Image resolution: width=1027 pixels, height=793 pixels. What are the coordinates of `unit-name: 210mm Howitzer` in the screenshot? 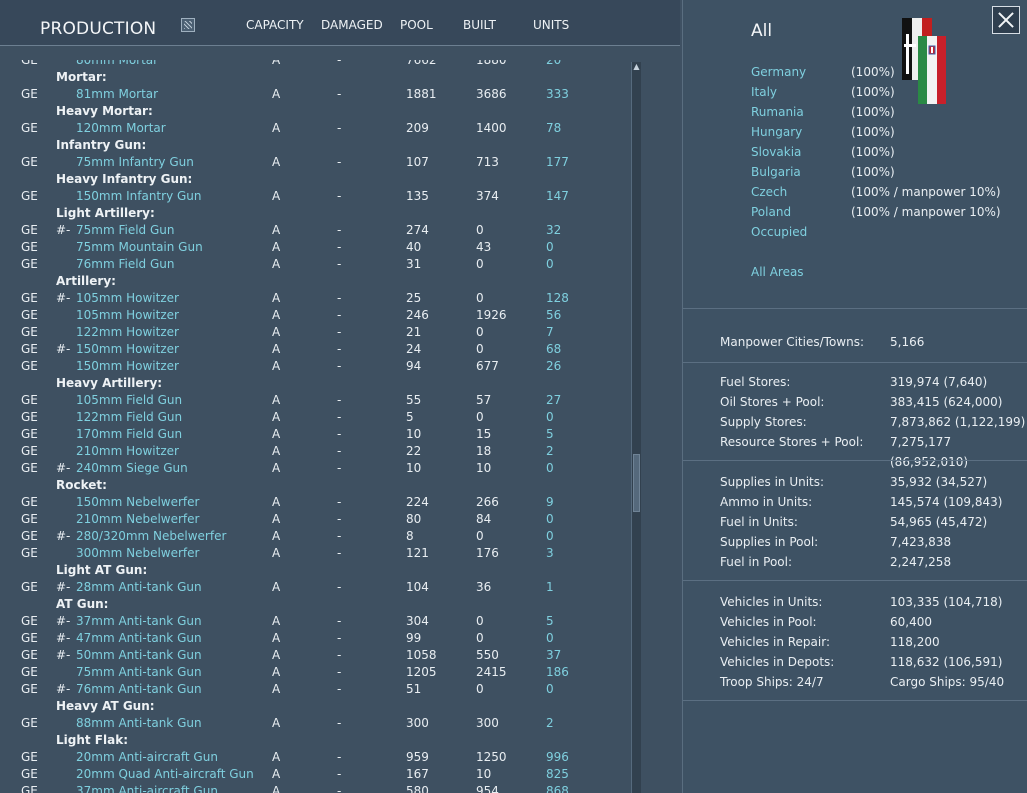 It's located at (127, 451).